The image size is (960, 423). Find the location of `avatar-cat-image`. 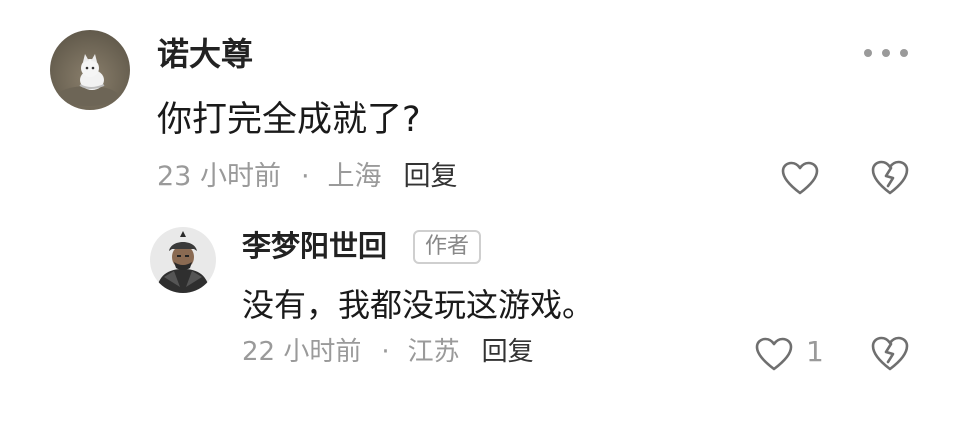

avatar-cat-image is located at coordinates (90, 70).